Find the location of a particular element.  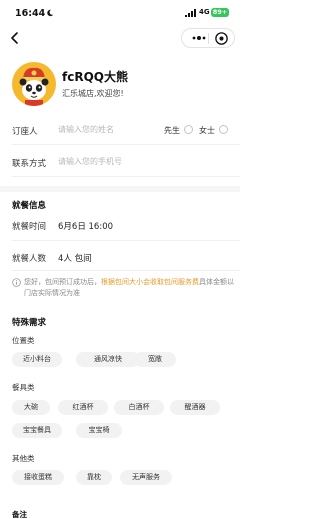

dining-people-label: 就餐人数 is located at coordinates (29, 259).